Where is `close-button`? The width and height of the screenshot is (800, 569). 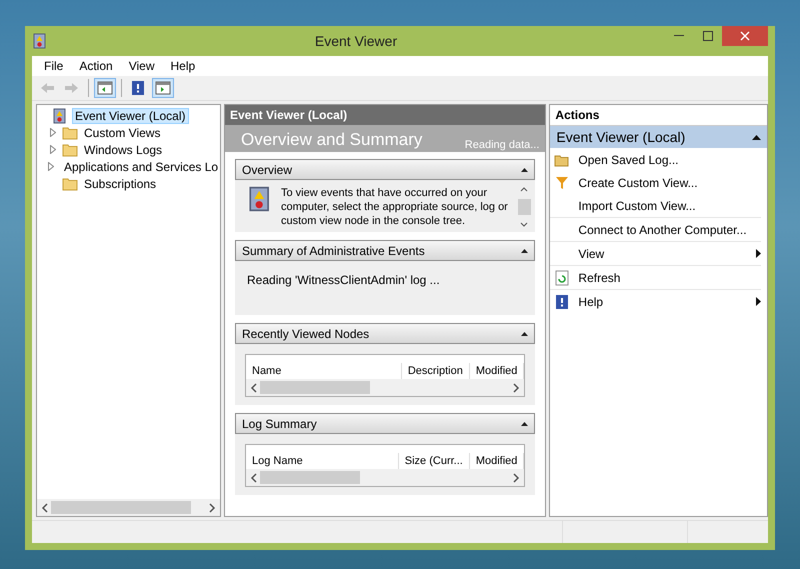
close-button is located at coordinates (745, 36).